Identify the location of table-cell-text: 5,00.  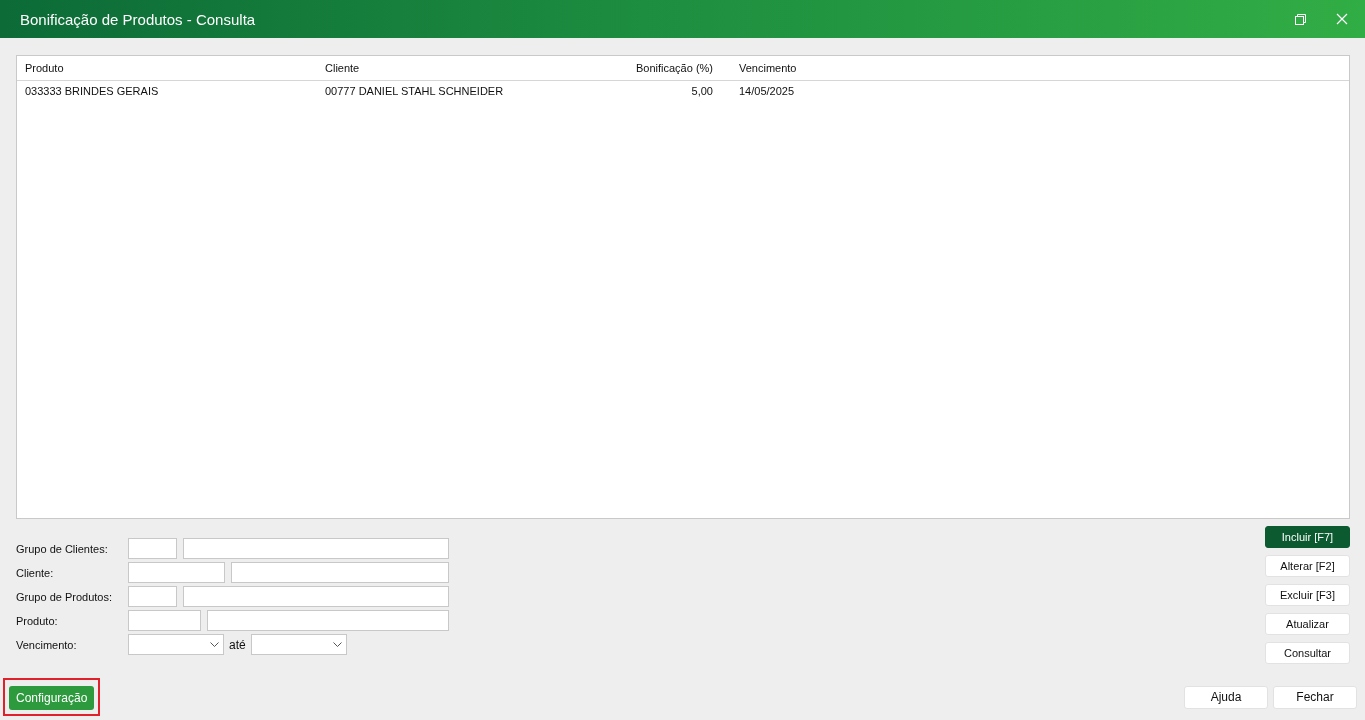
(702, 91).